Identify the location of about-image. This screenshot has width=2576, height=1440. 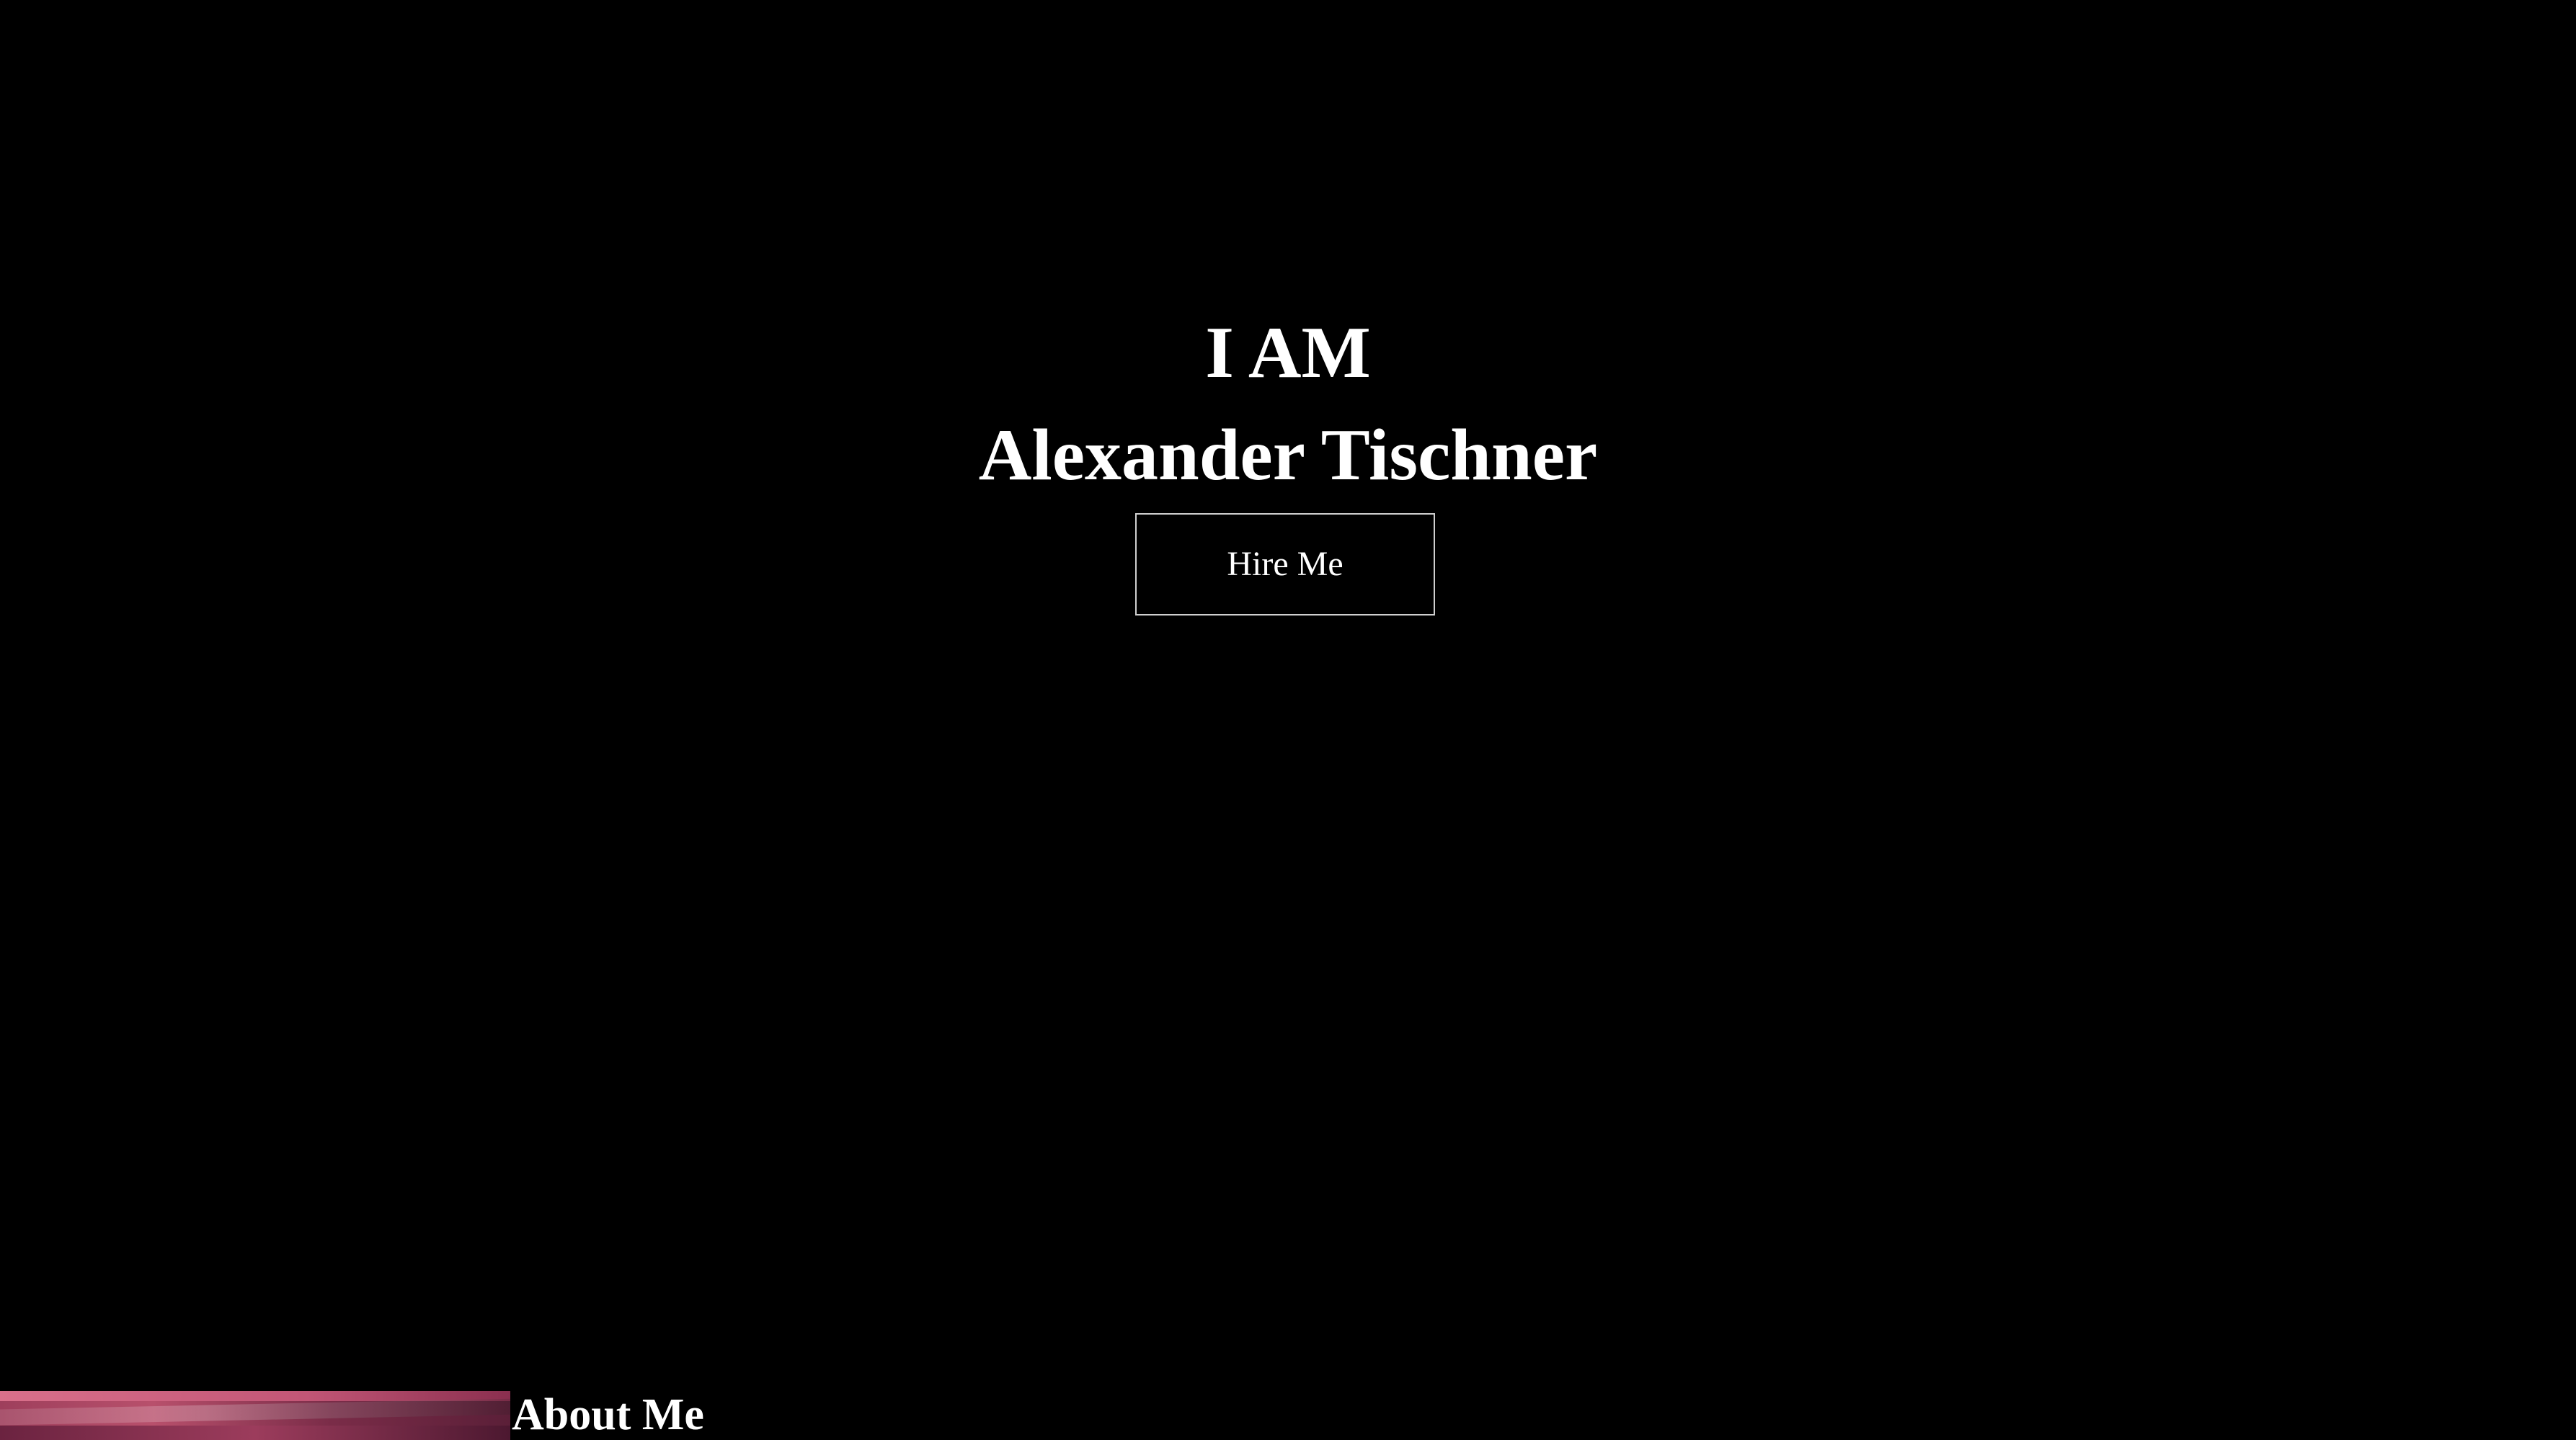
(255, 1415).